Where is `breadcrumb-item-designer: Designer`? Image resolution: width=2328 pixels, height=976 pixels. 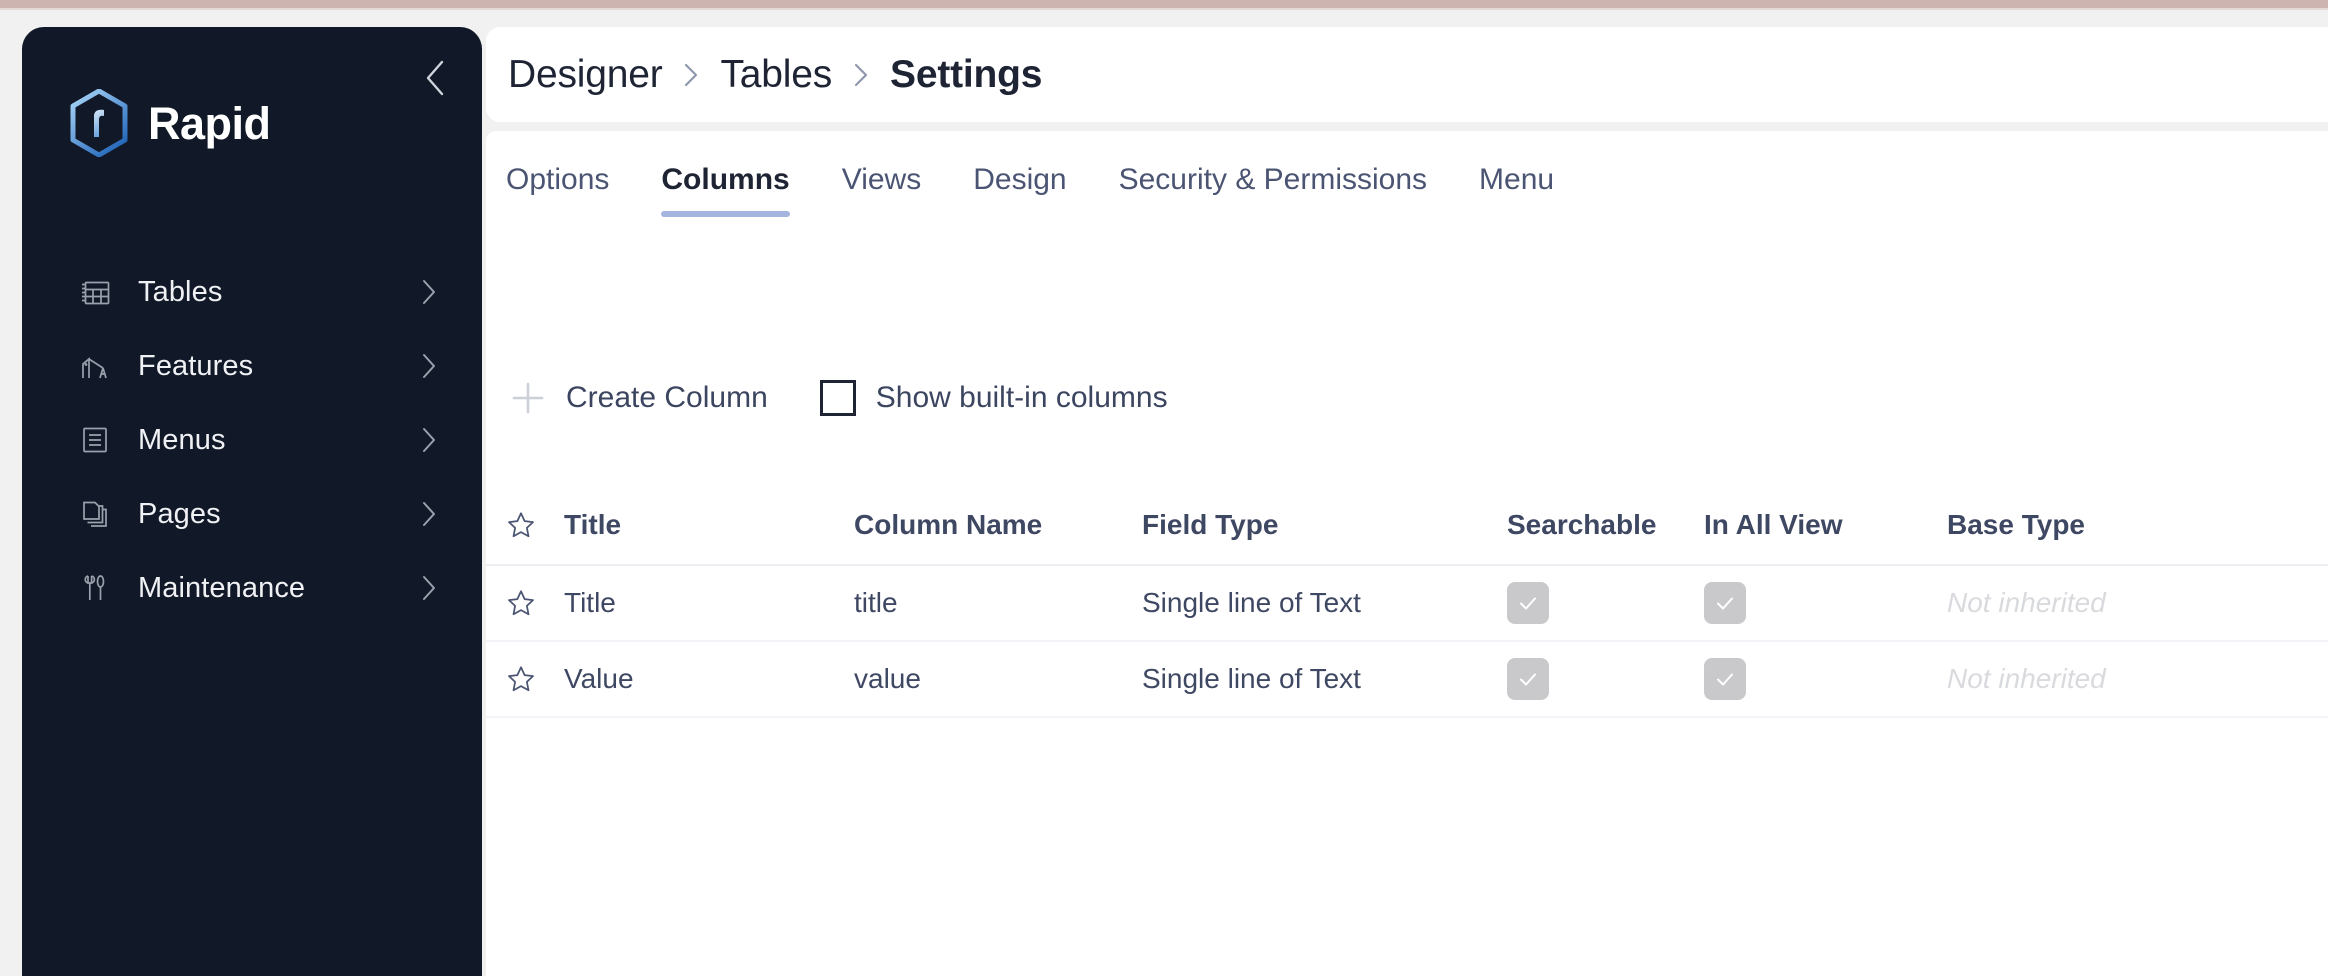
breadcrumb-item-designer: Designer is located at coordinates (585, 75).